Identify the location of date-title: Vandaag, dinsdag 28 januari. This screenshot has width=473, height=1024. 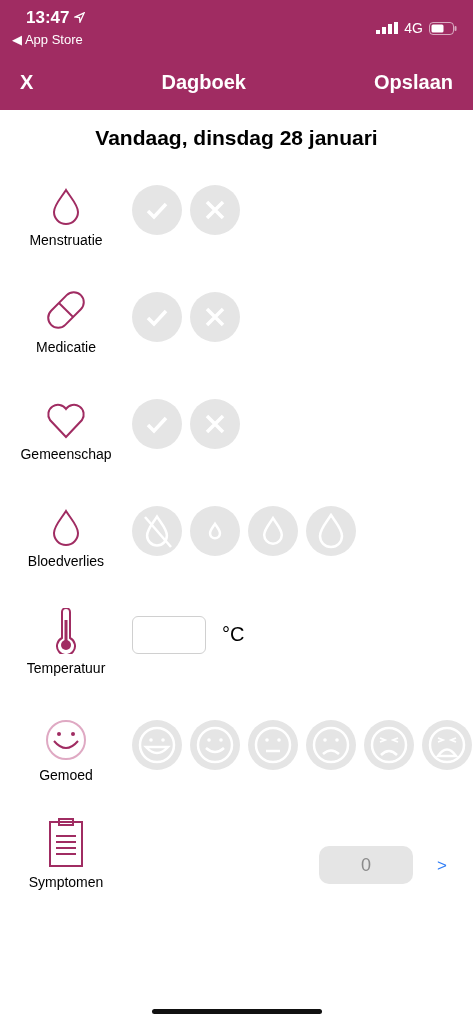
(236, 138).